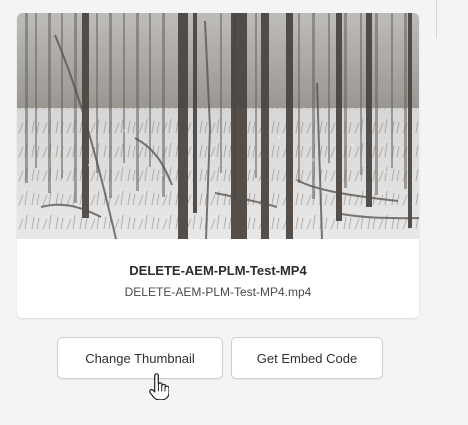 This screenshot has width=468, height=425. What do you see at coordinates (307, 358) in the screenshot?
I see `get-embed-code-button: Get Embed Code` at bounding box center [307, 358].